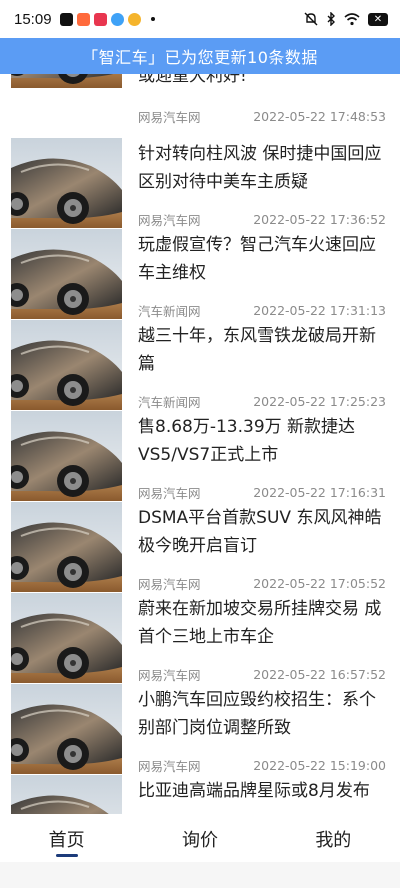  I want to click on wifi-icon, so click(352, 18).